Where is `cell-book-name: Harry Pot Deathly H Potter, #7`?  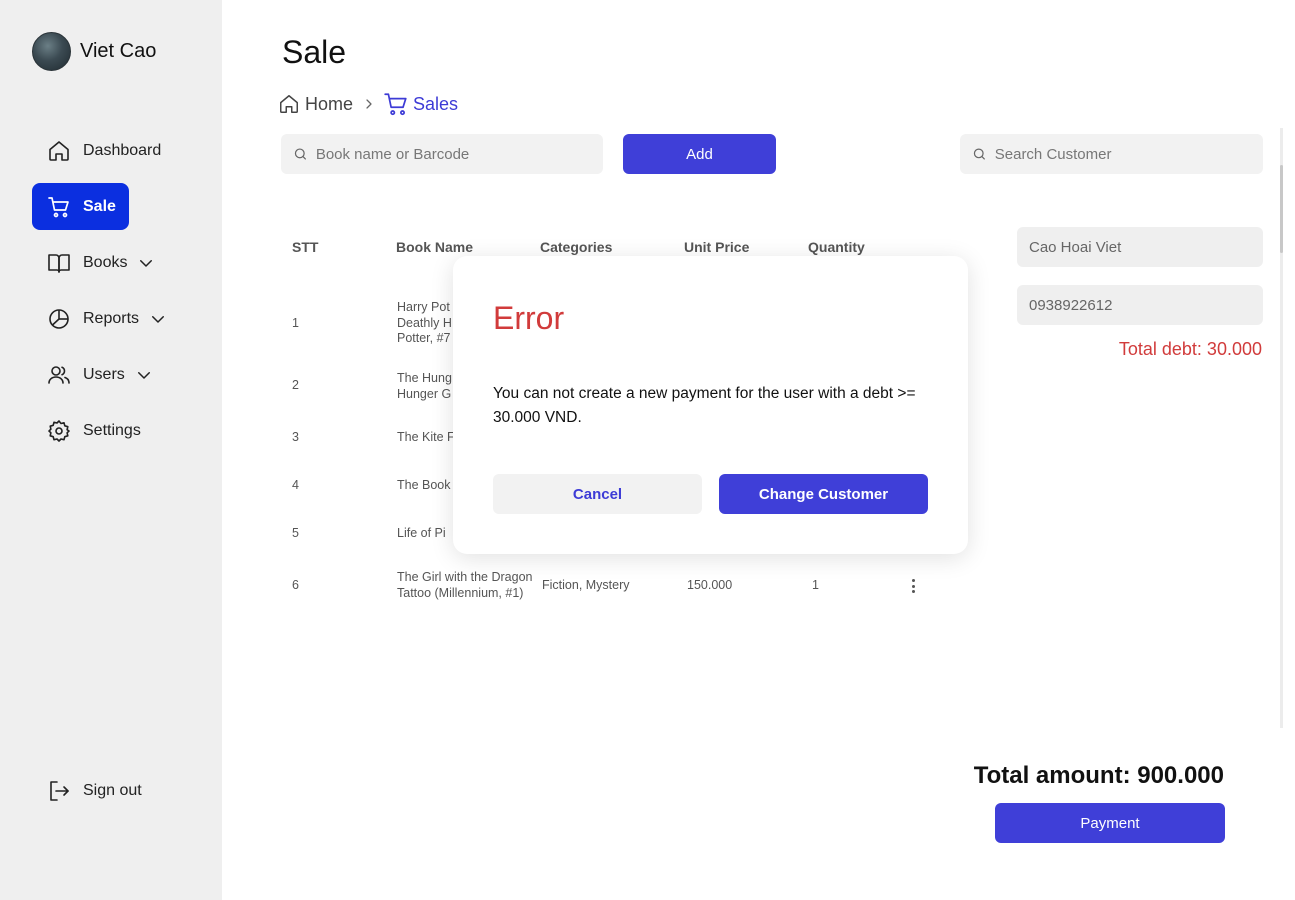
cell-book-name: Harry Pot Deathly H Potter, #7 is located at coordinates (424, 323).